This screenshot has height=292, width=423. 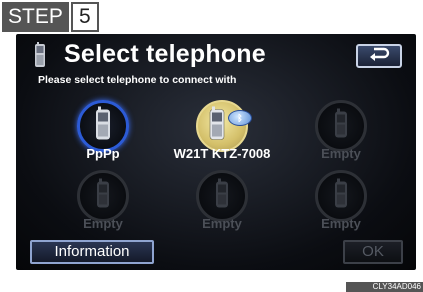 What do you see at coordinates (222, 153) in the screenshot?
I see `phone-label: W21T KTZ-7008` at bounding box center [222, 153].